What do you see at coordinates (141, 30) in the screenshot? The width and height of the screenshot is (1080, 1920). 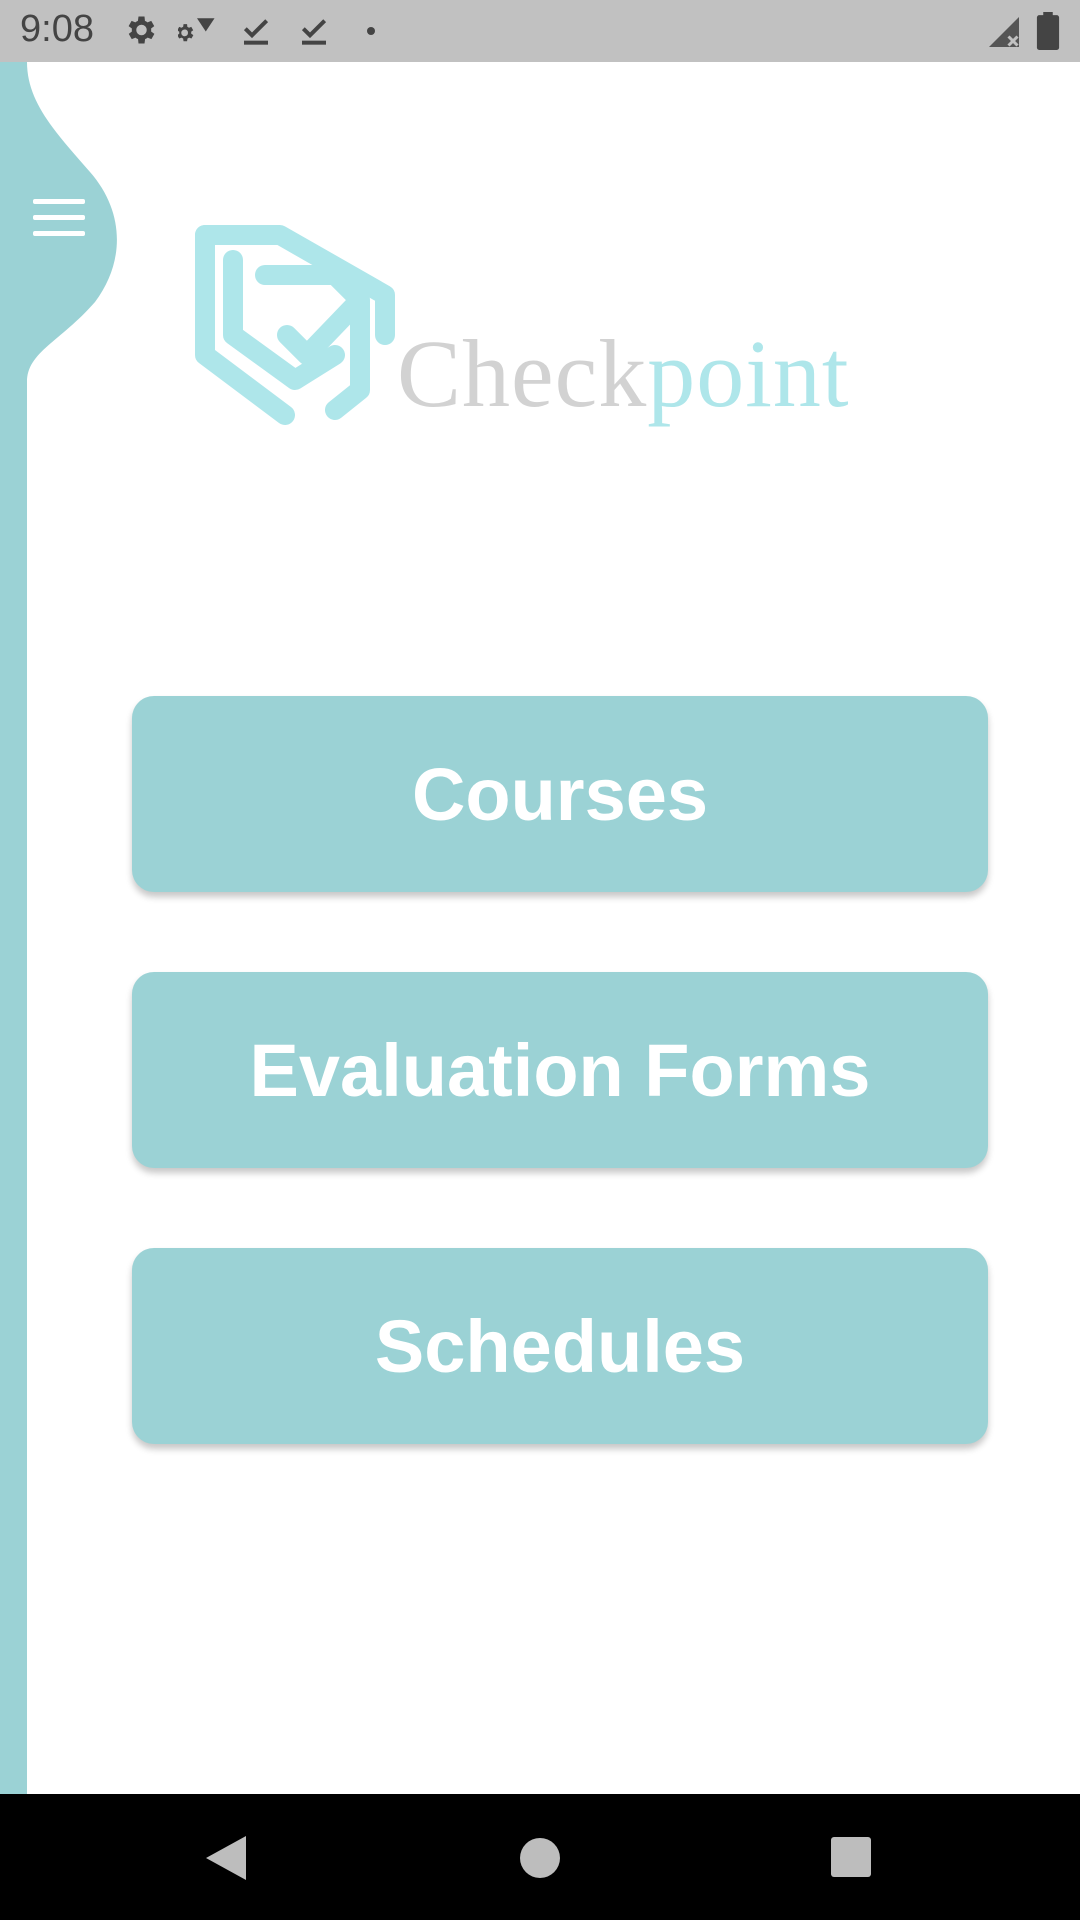 I see `gear-icon` at bounding box center [141, 30].